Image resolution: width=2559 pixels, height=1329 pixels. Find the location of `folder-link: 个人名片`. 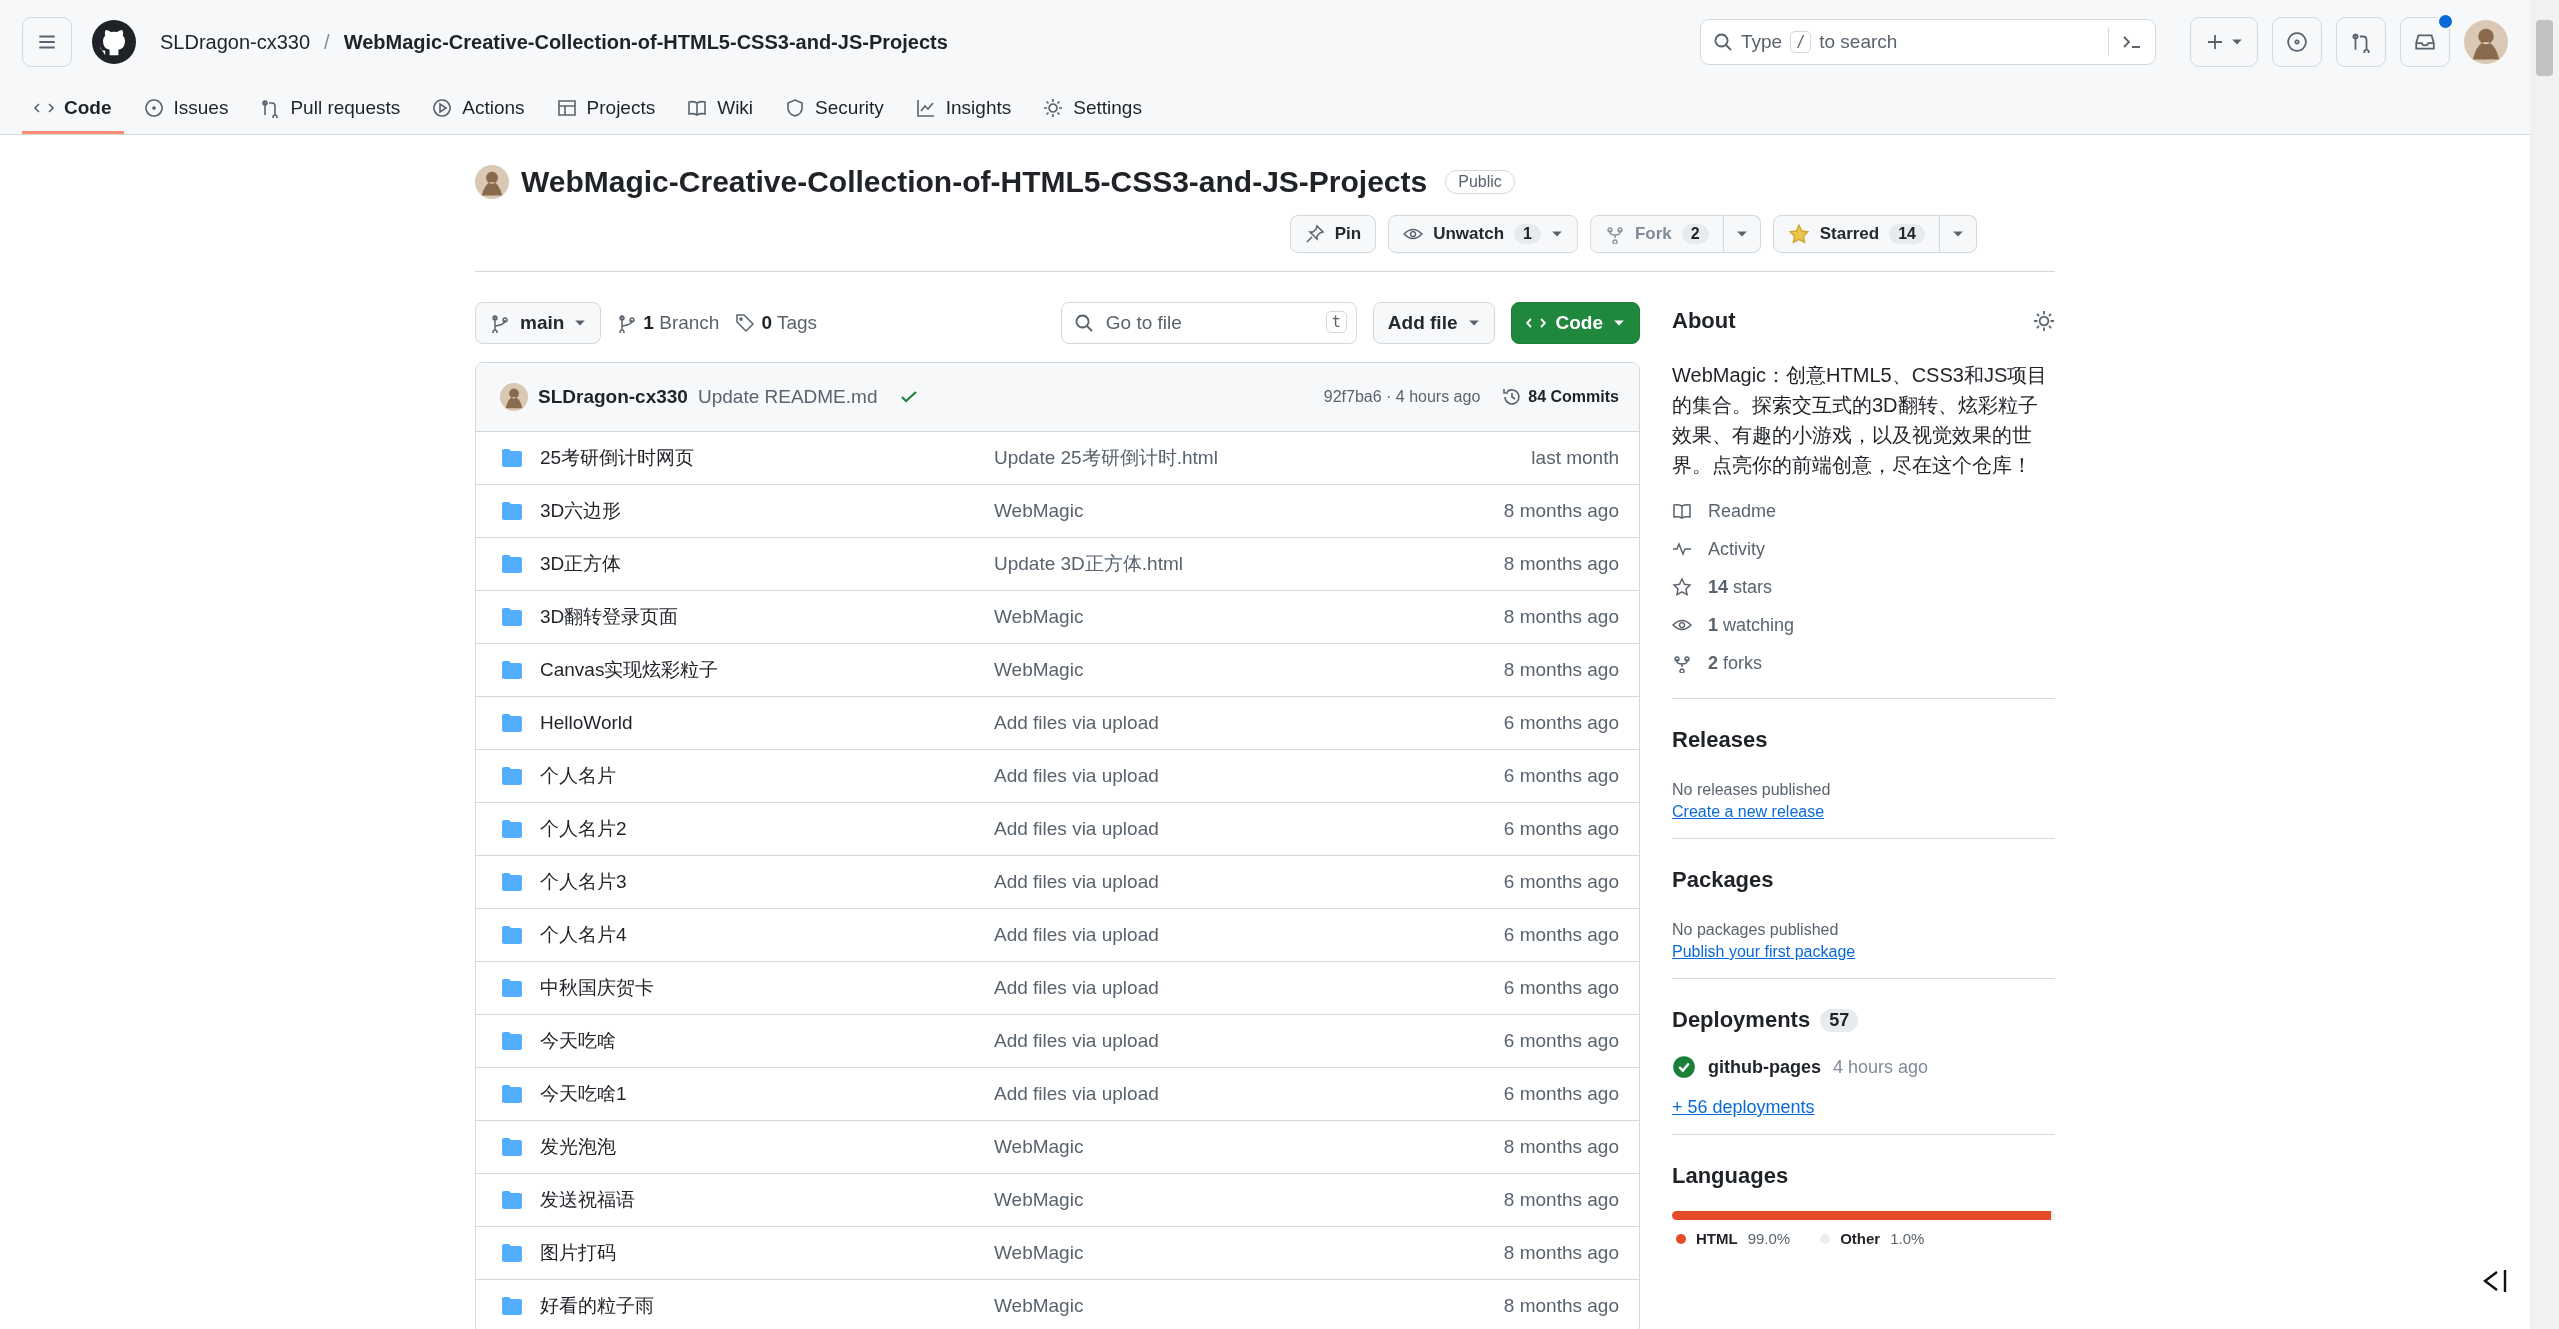

folder-link: 个人名片 is located at coordinates (760, 776).